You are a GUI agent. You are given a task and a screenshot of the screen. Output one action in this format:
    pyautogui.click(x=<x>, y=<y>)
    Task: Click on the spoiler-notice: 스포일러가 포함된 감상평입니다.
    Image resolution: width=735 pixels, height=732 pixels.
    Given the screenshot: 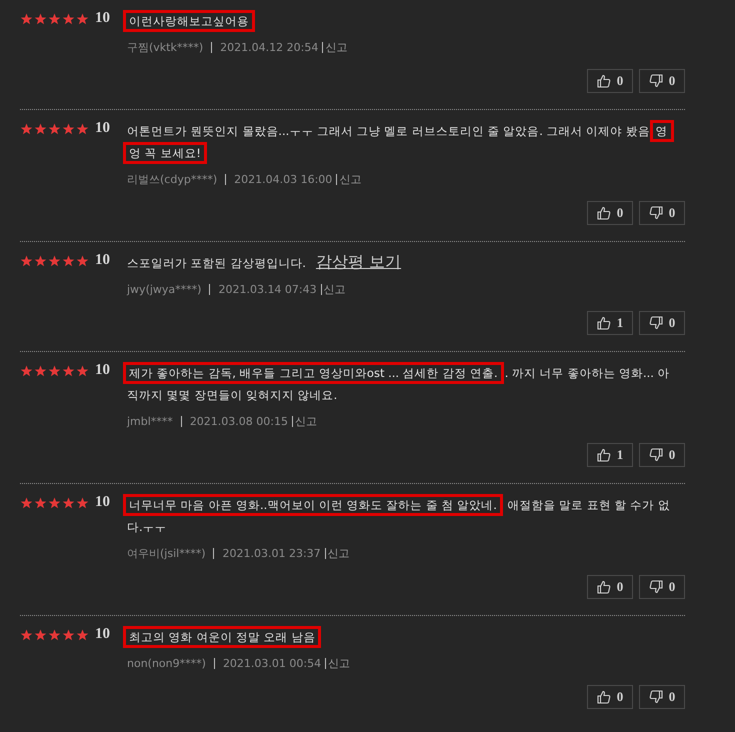 What is the action you would take?
    pyautogui.click(x=216, y=263)
    